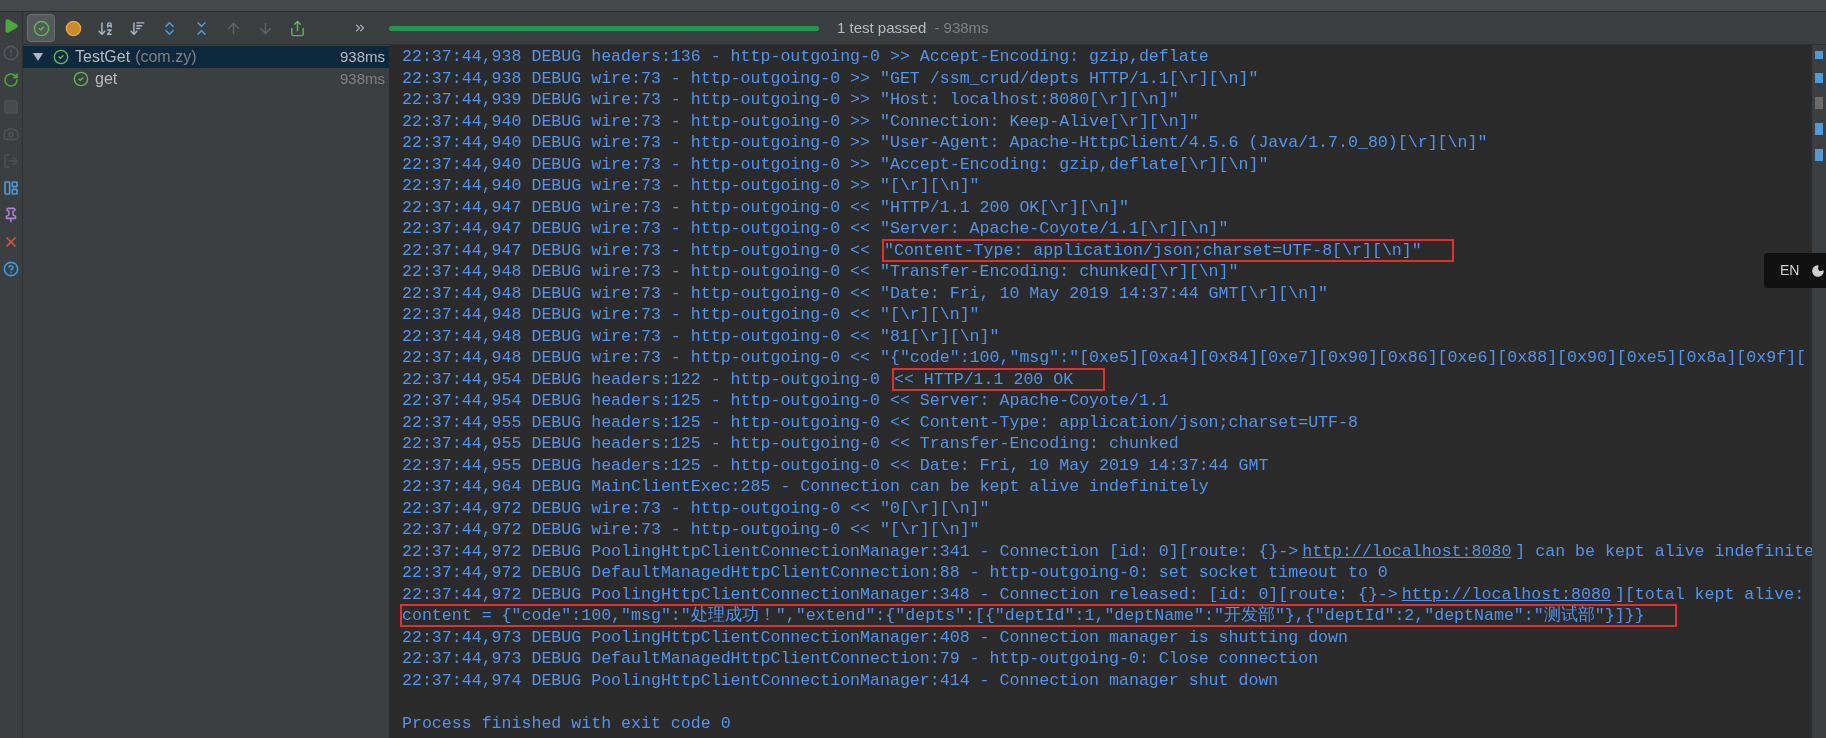  I want to click on console-line: 22:37:44,948 DEBUG wire:73 - http-outgoing-0 << "Date: Fri, 10 May 2019 14:37:44 GMT[\r][\n]", so click(865, 293).